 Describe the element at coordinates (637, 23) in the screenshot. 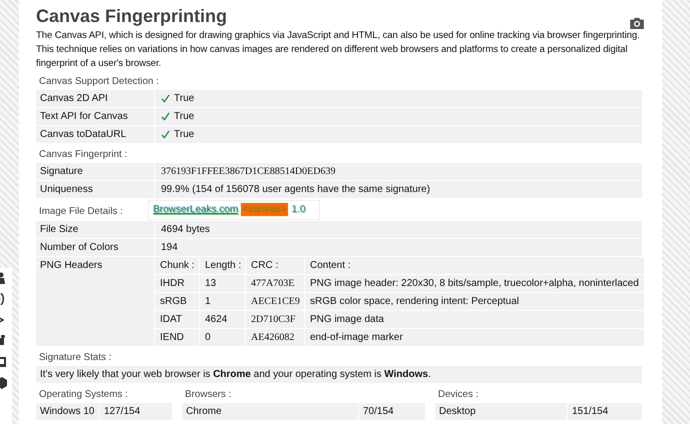

I see `camera-icon` at that location.